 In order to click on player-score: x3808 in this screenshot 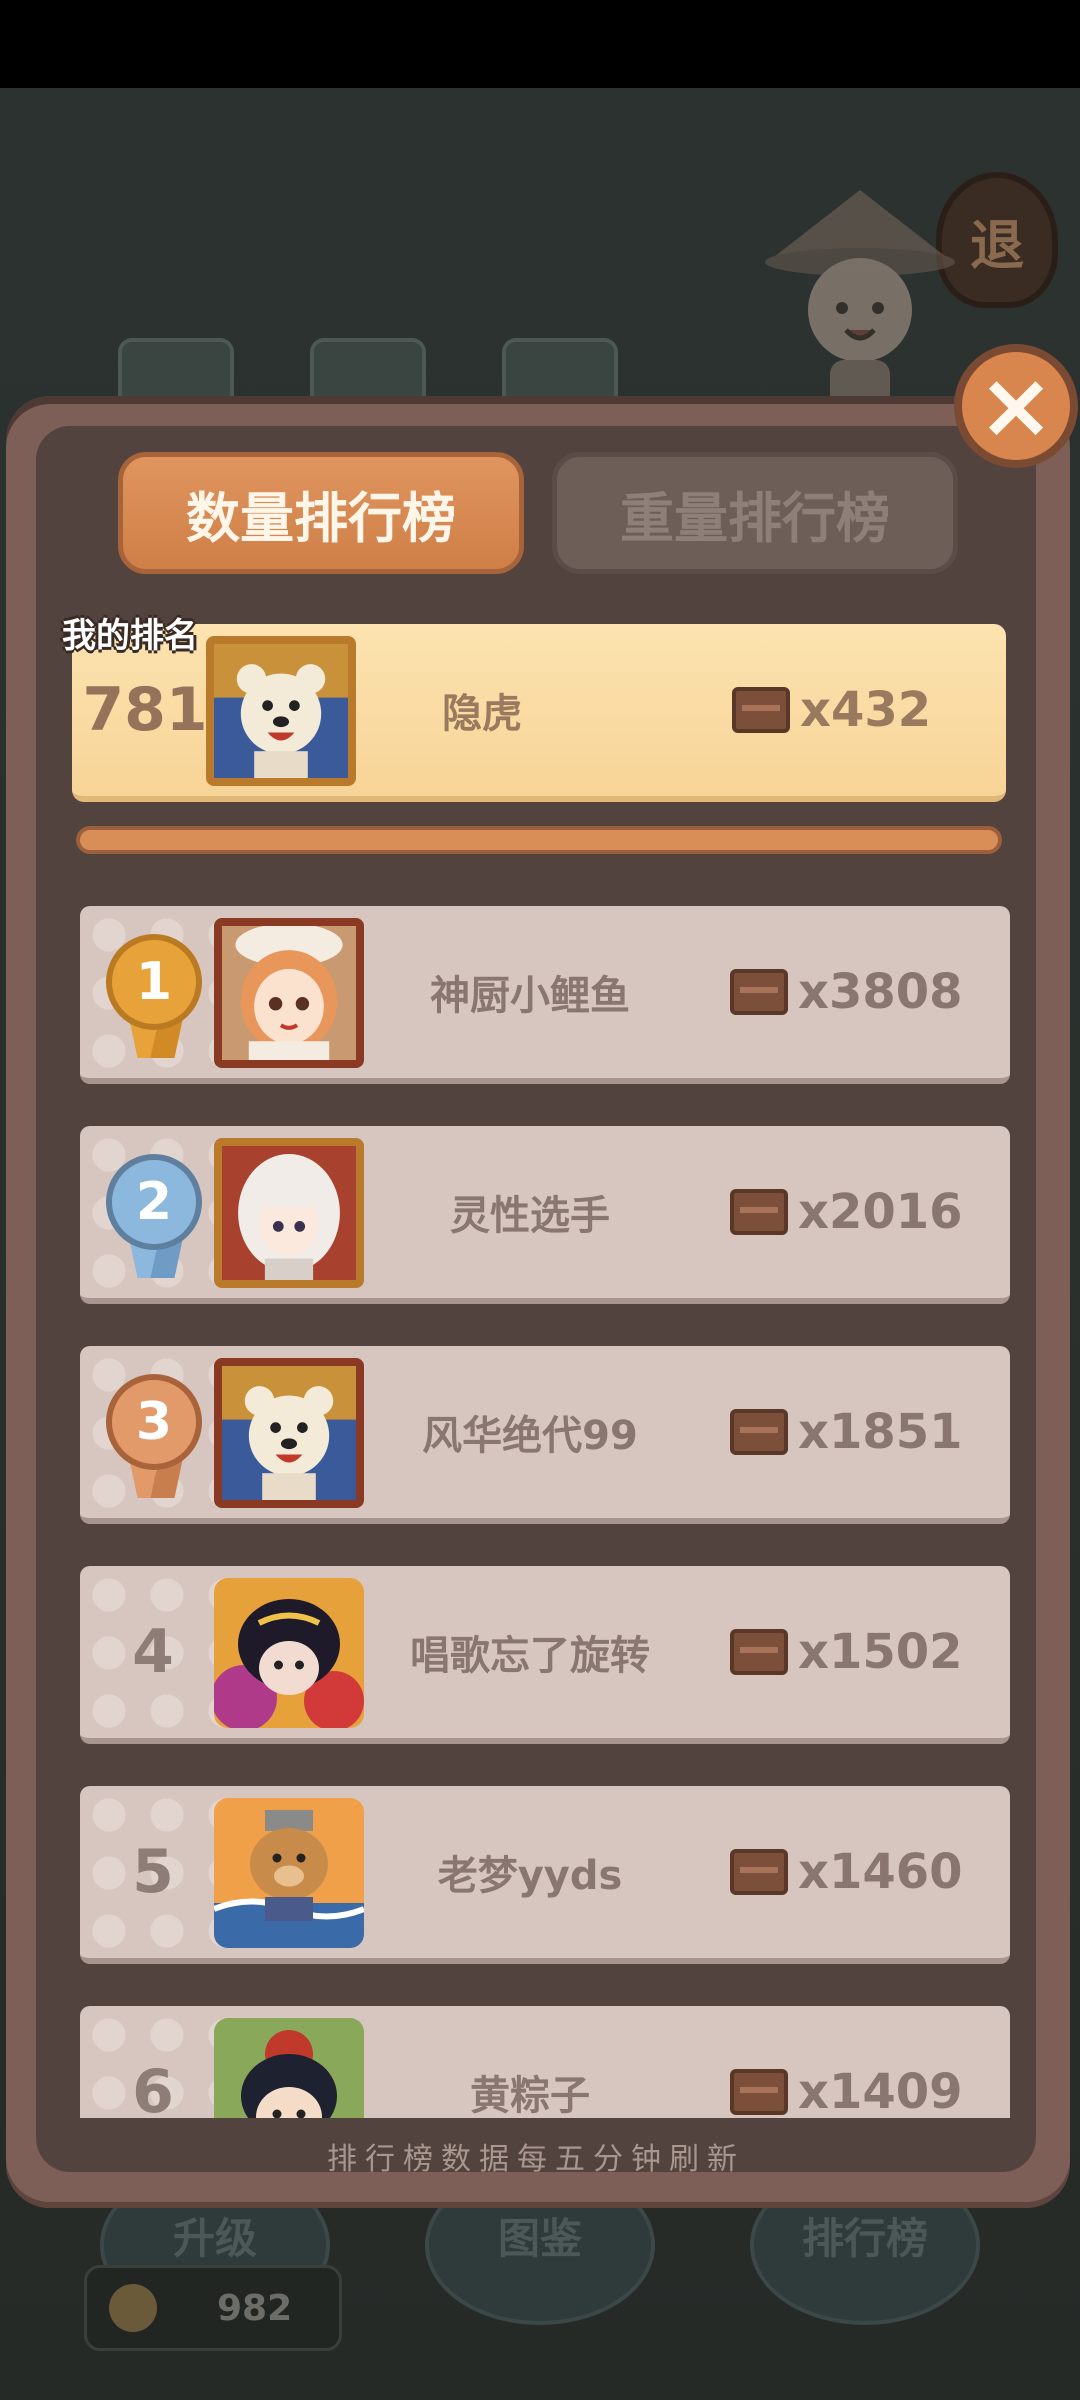, I will do `click(846, 992)`.